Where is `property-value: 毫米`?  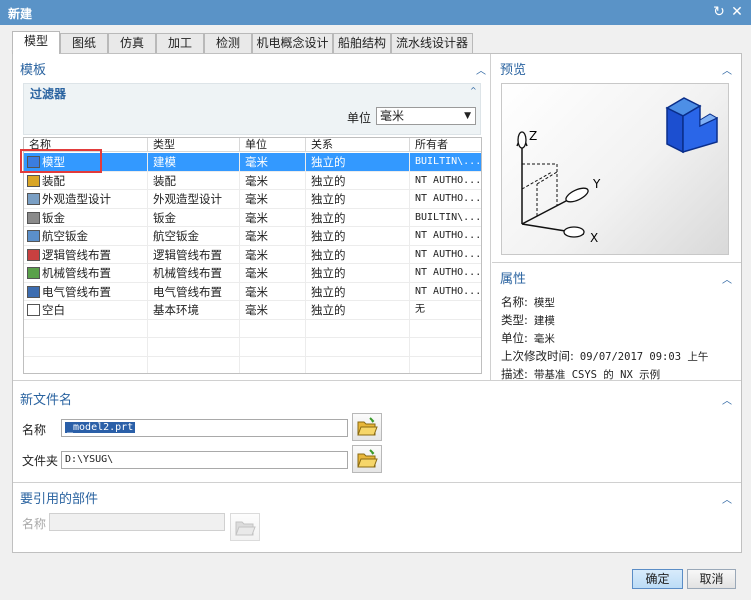
property-value: 毫米 is located at coordinates (544, 339).